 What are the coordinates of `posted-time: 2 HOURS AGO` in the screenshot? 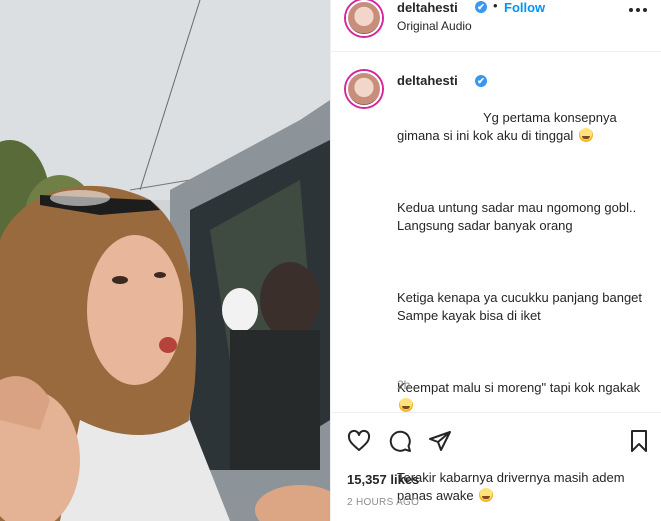 It's located at (383, 502).